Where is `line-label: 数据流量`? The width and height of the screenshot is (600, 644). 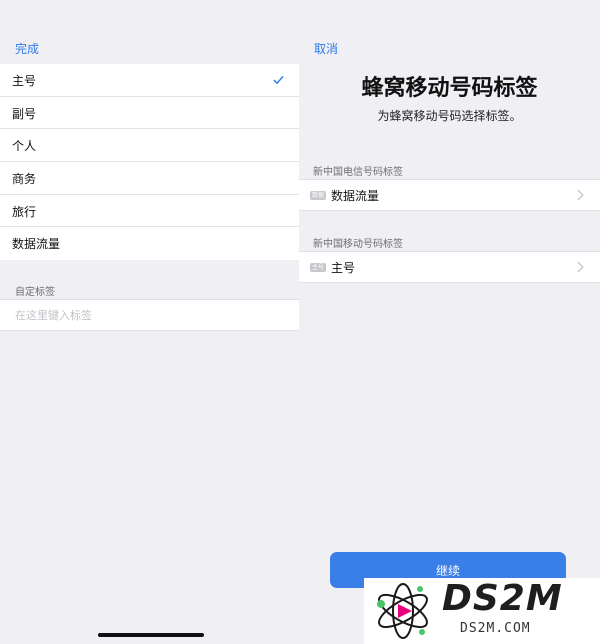 line-label: 数据流量 is located at coordinates (355, 195).